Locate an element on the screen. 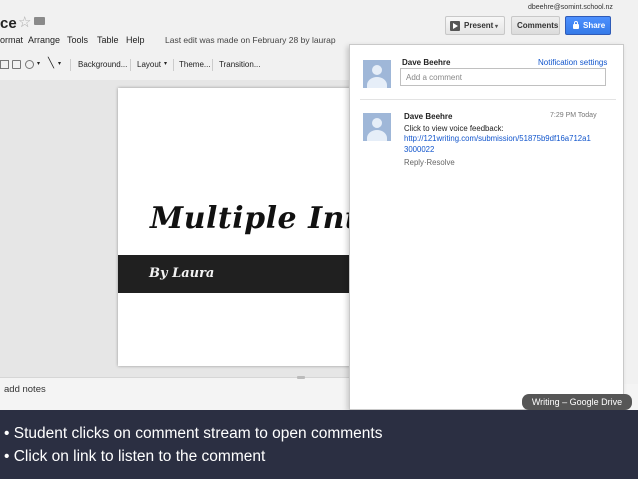 The height and width of the screenshot is (479, 638). comment-actions: Reply·Resolve is located at coordinates (429, 162).